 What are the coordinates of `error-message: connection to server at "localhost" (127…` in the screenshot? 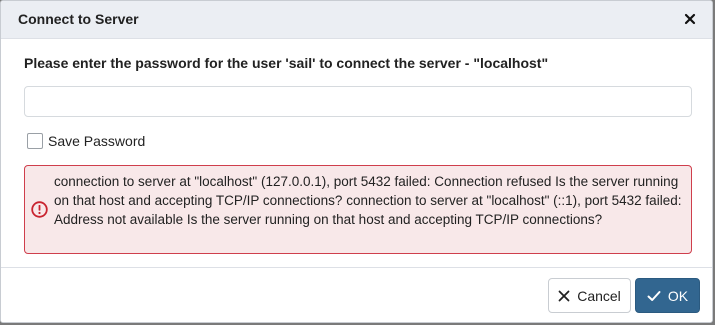 It's located at (368, 200).